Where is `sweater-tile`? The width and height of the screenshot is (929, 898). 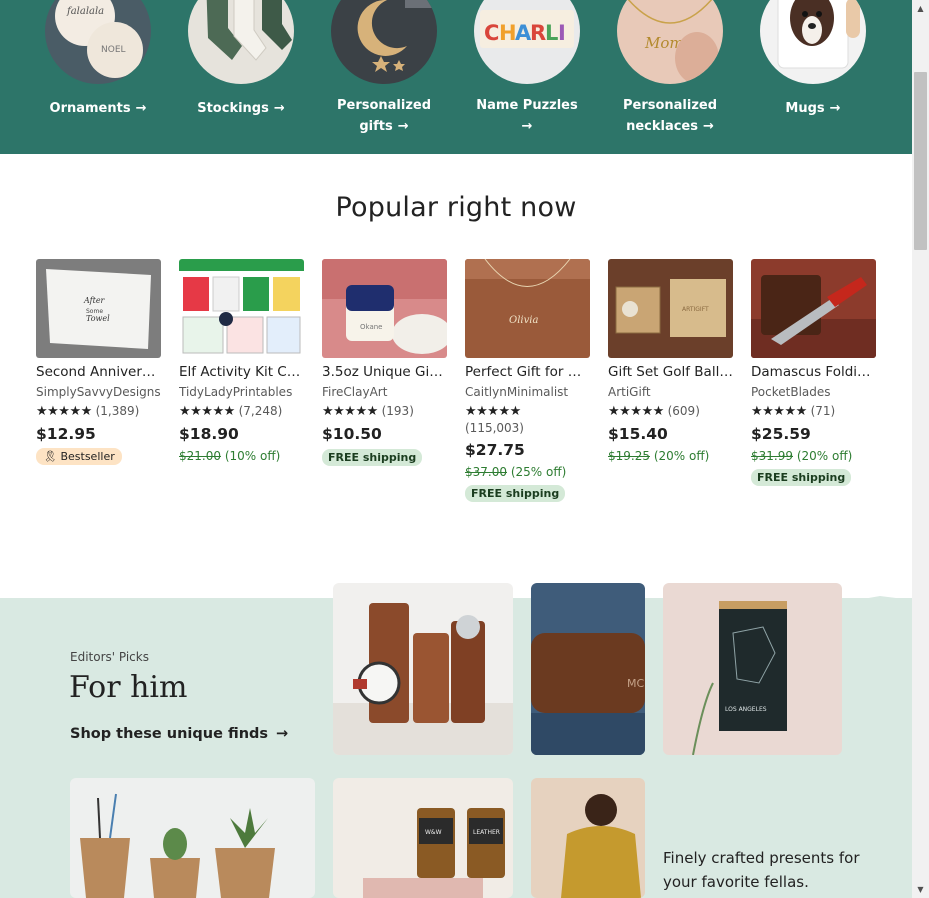
sweater-tile is located at coordinates (588, 838).